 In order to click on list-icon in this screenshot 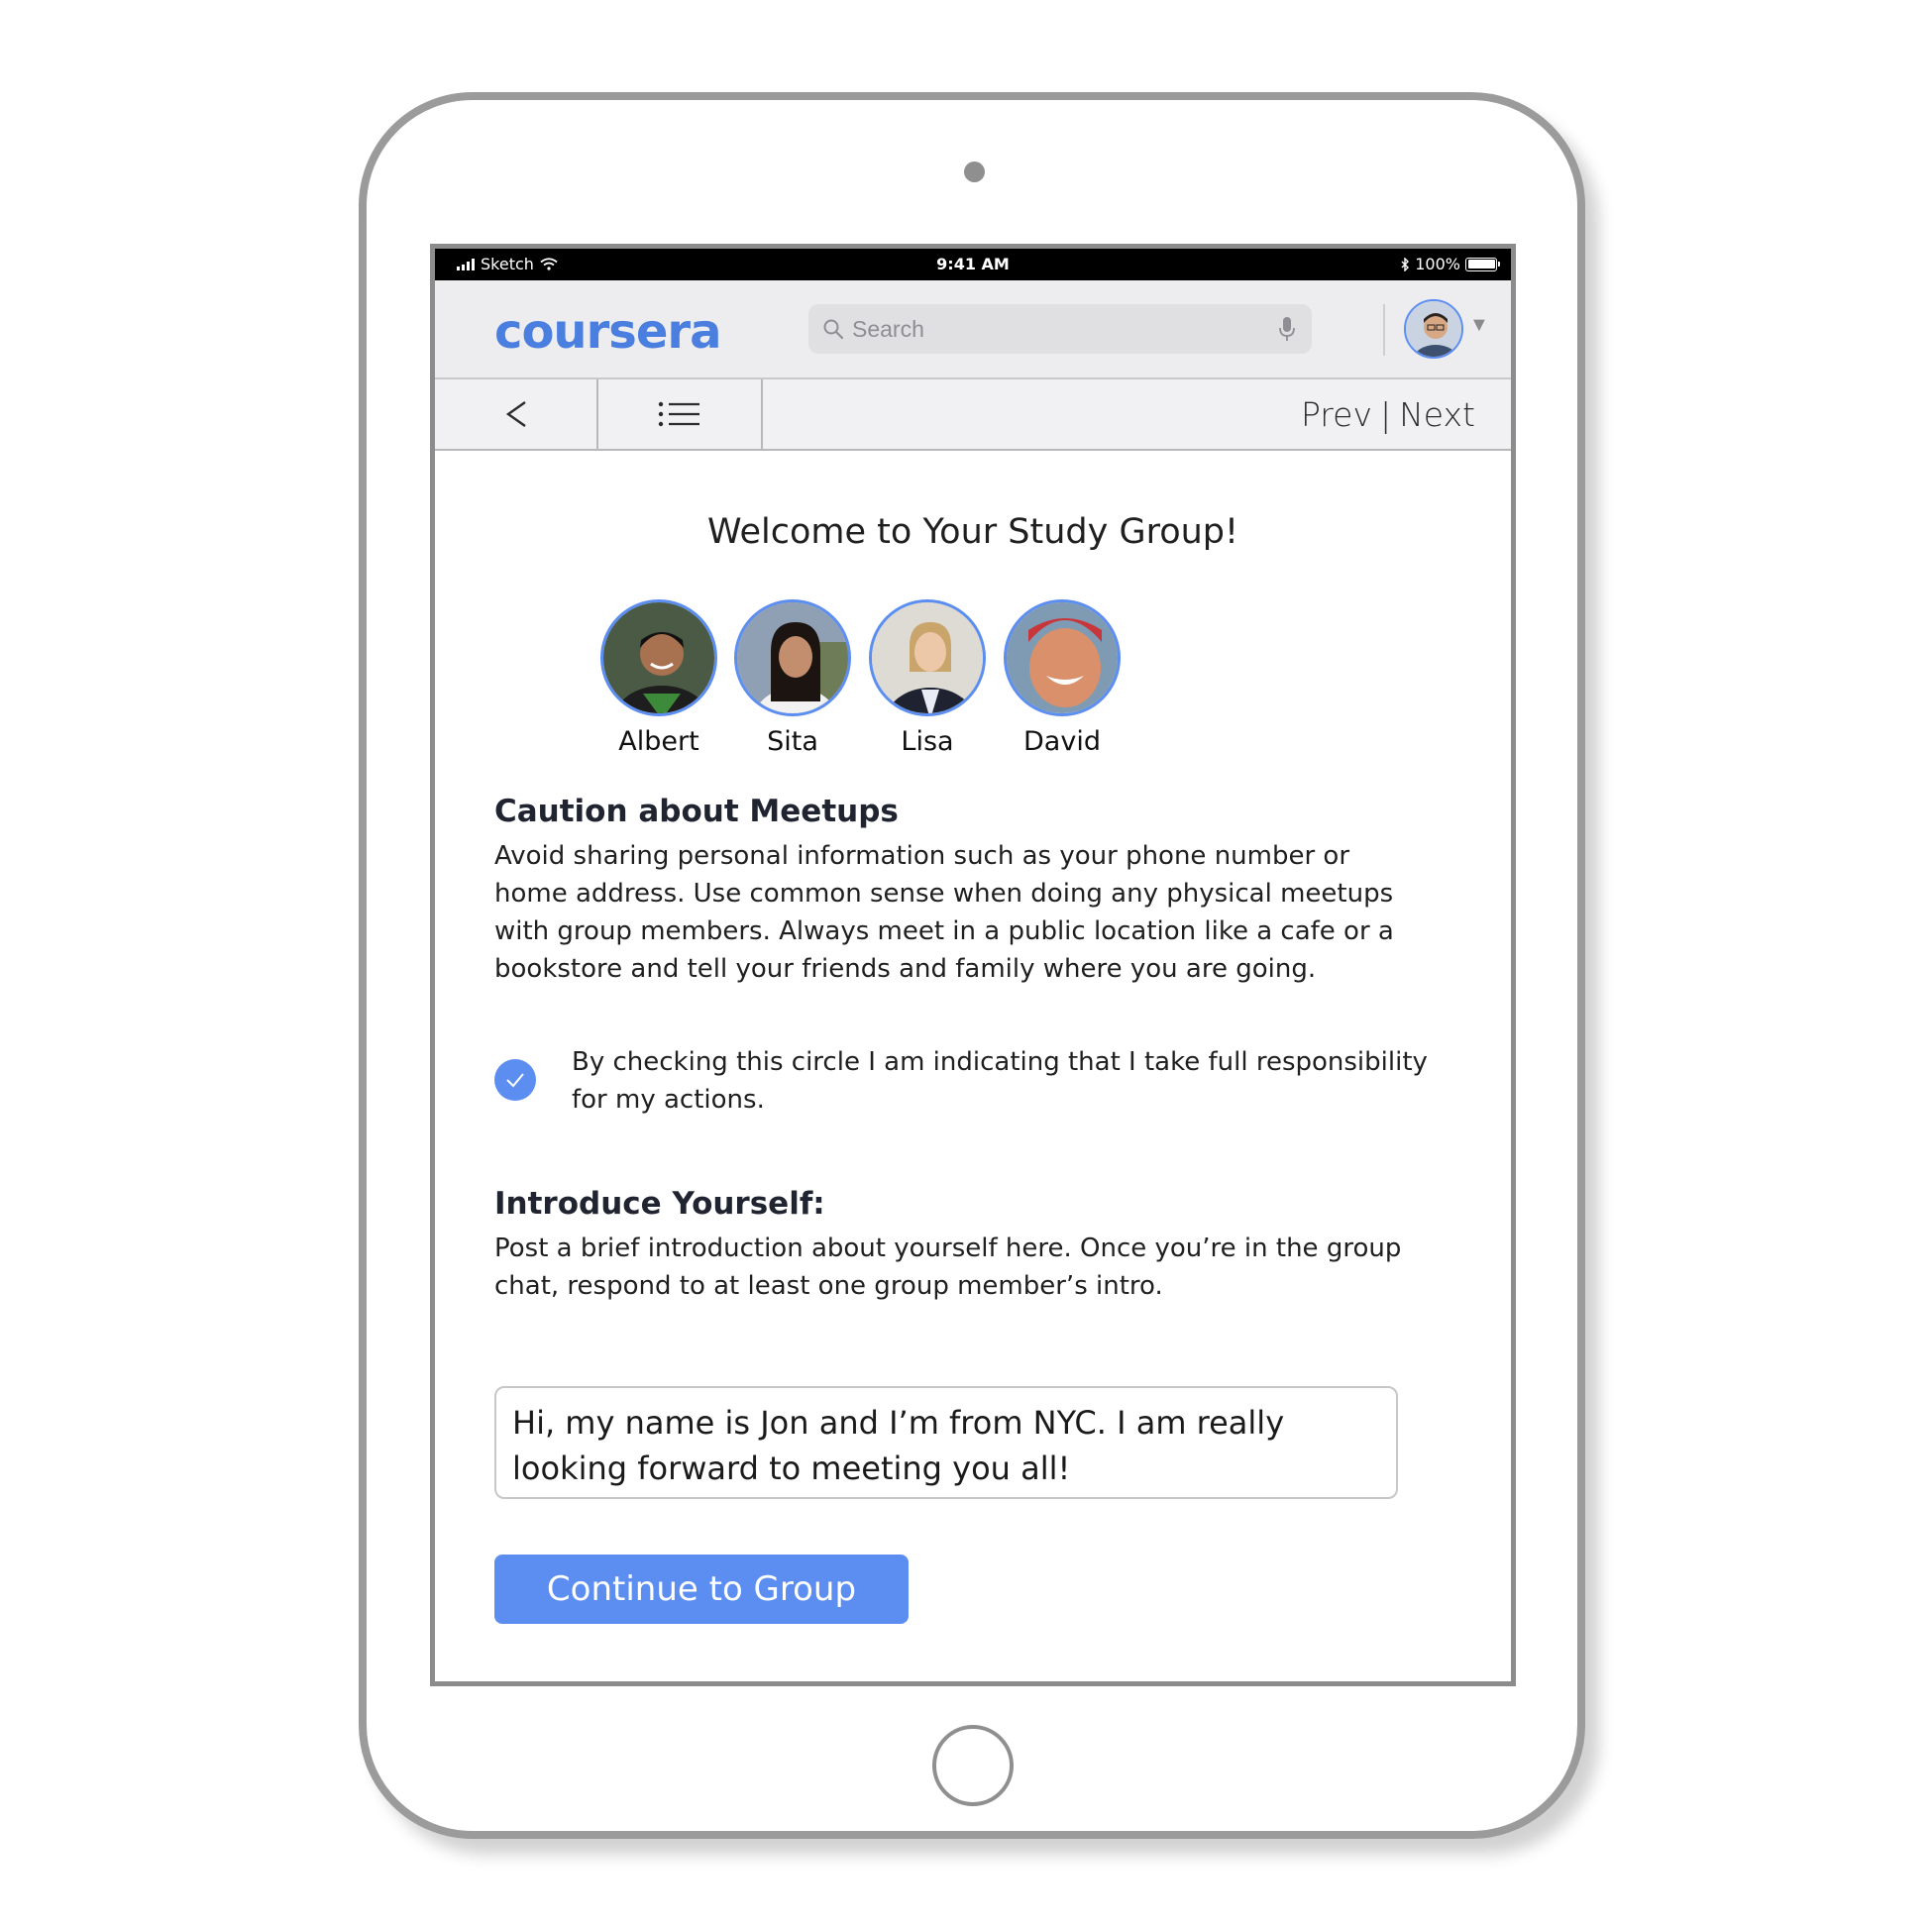, I will do `click(679, 414)`.